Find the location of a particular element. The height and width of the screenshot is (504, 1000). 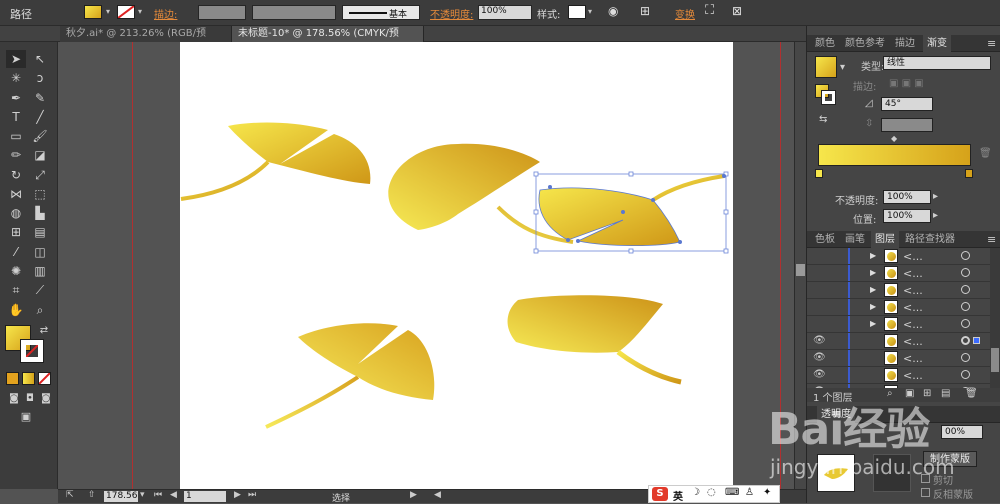

perspective-grid-icon: ▙ is located at coordinates (40, 213).